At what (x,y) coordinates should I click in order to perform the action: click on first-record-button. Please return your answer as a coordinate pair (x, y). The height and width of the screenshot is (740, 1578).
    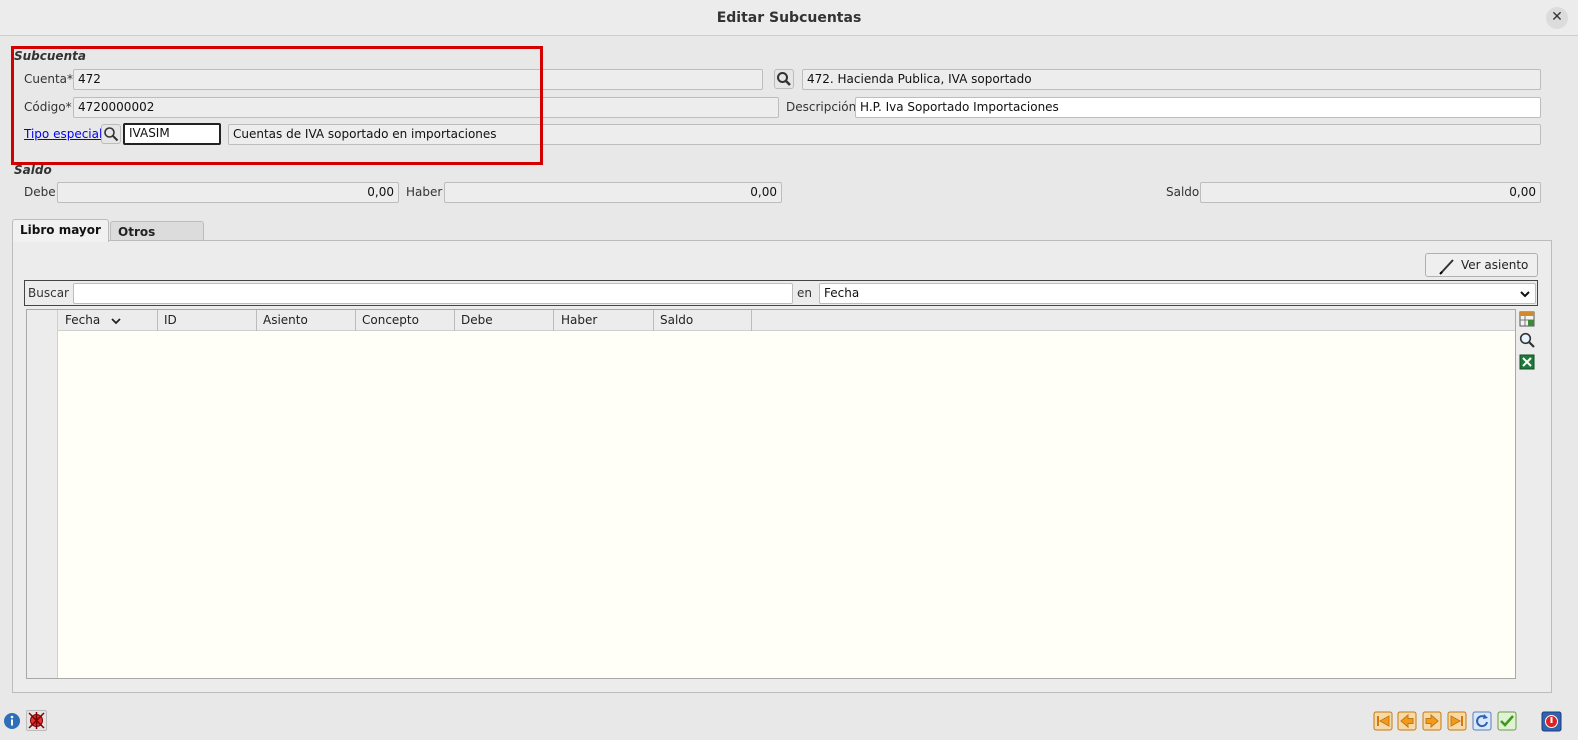
    Looking at the image, I should click on (1383, 721).